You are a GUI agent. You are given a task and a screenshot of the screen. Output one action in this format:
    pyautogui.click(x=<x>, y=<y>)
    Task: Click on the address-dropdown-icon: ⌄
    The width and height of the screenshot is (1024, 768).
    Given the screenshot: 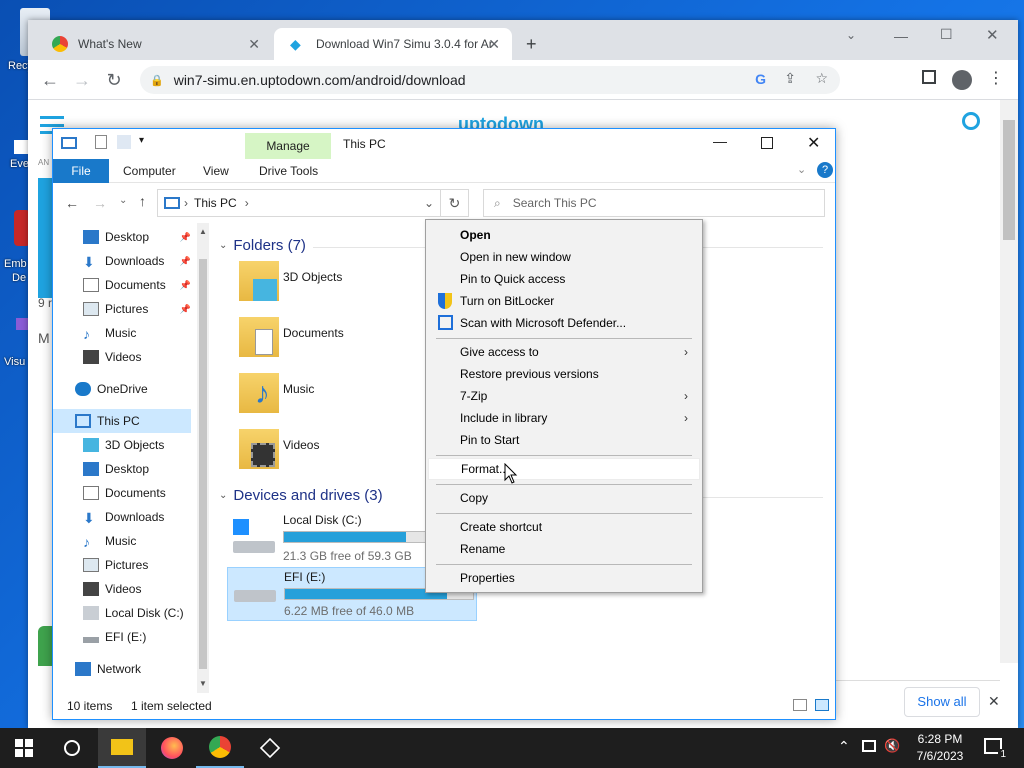 What is the action you would take?
    pyautogui.click(x=429, y=203)
    